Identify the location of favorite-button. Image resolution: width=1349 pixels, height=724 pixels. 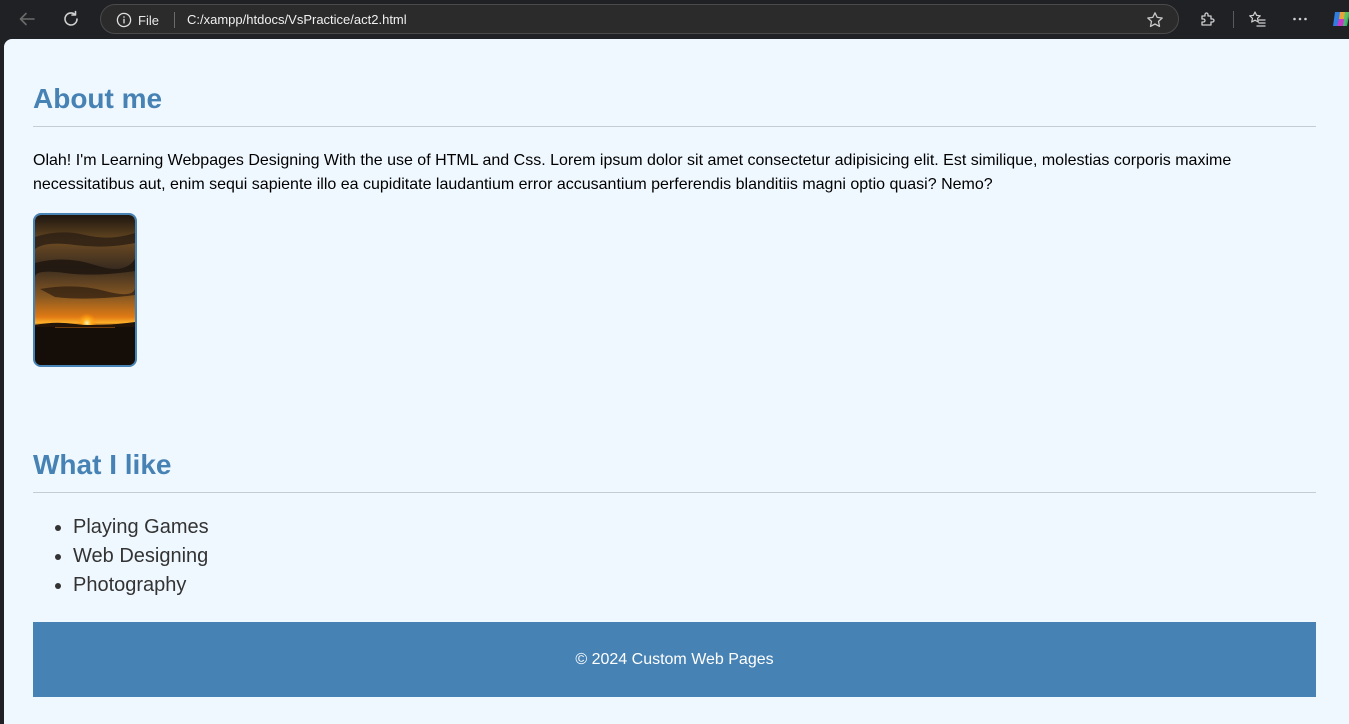
(1155, 22).